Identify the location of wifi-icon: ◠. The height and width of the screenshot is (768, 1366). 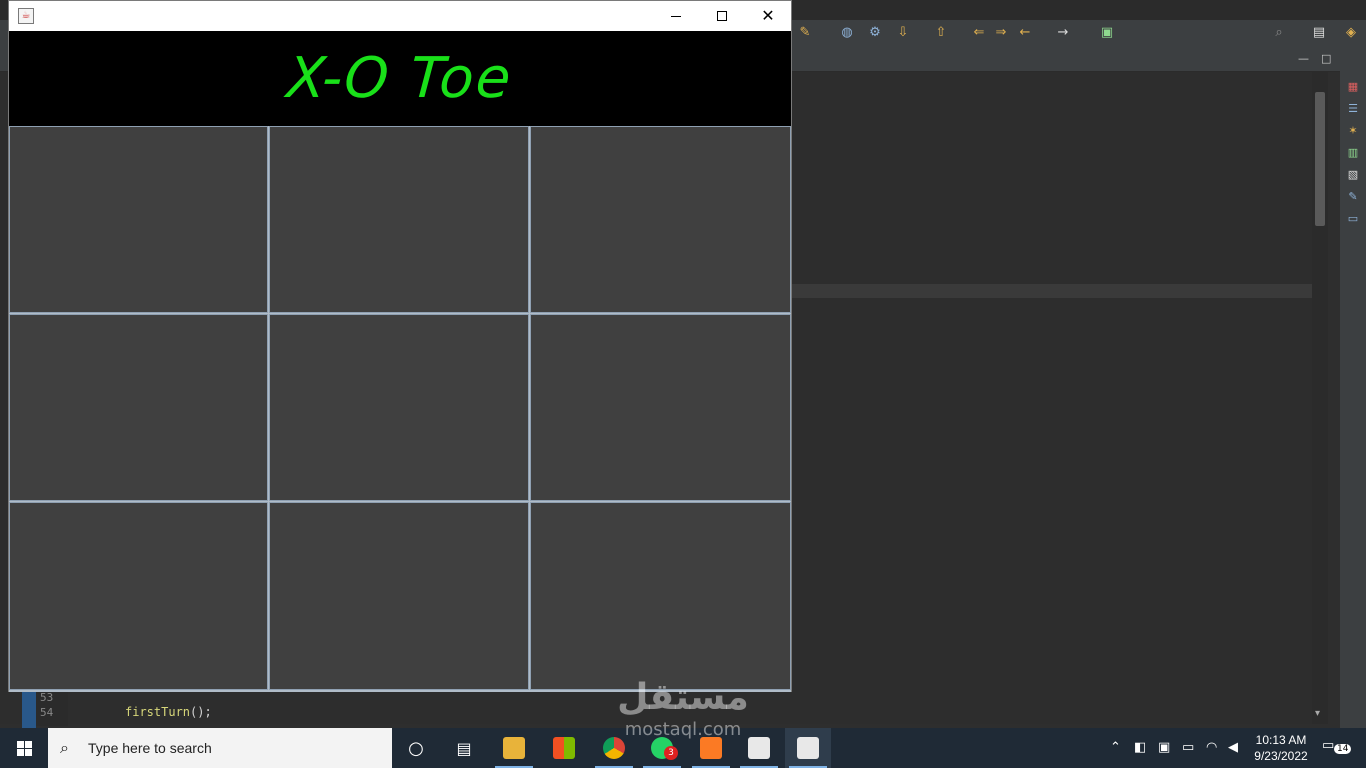
(1211, 747).